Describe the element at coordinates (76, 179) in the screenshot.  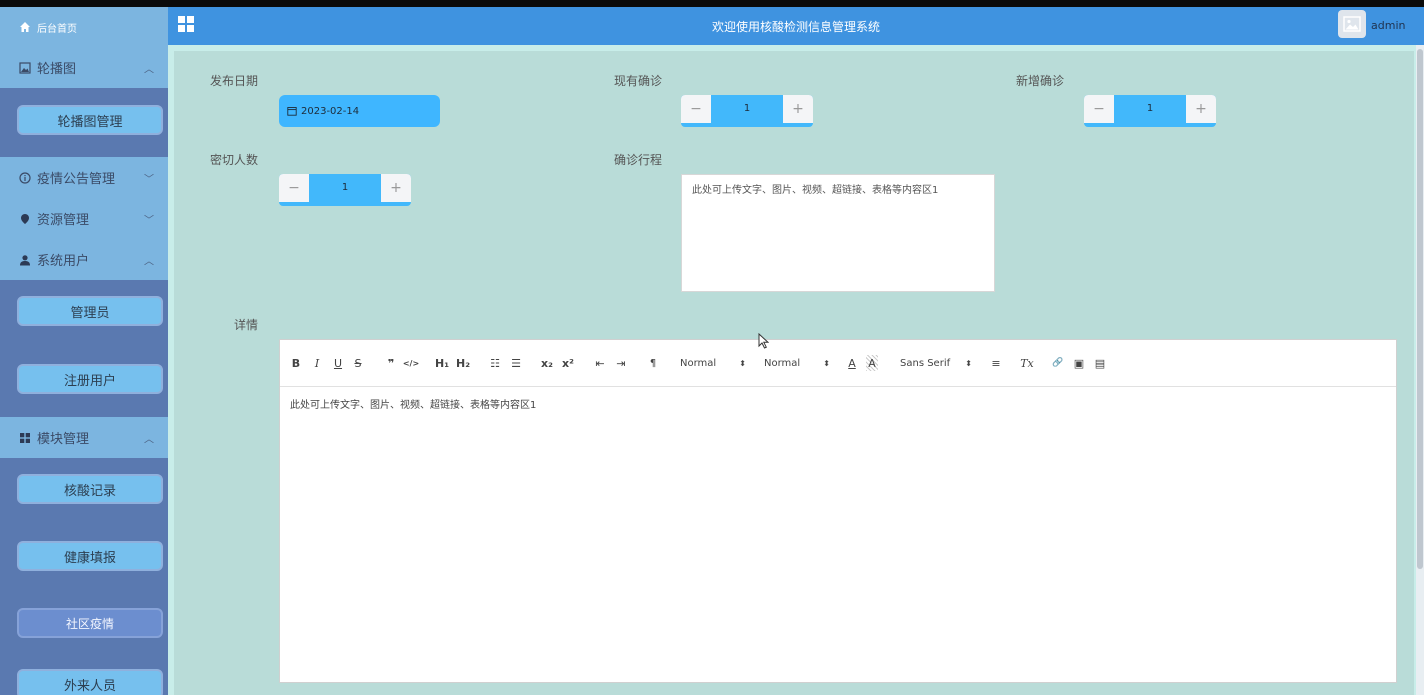
I see `sidebar-item-label: 疫情公告管理` at that location.